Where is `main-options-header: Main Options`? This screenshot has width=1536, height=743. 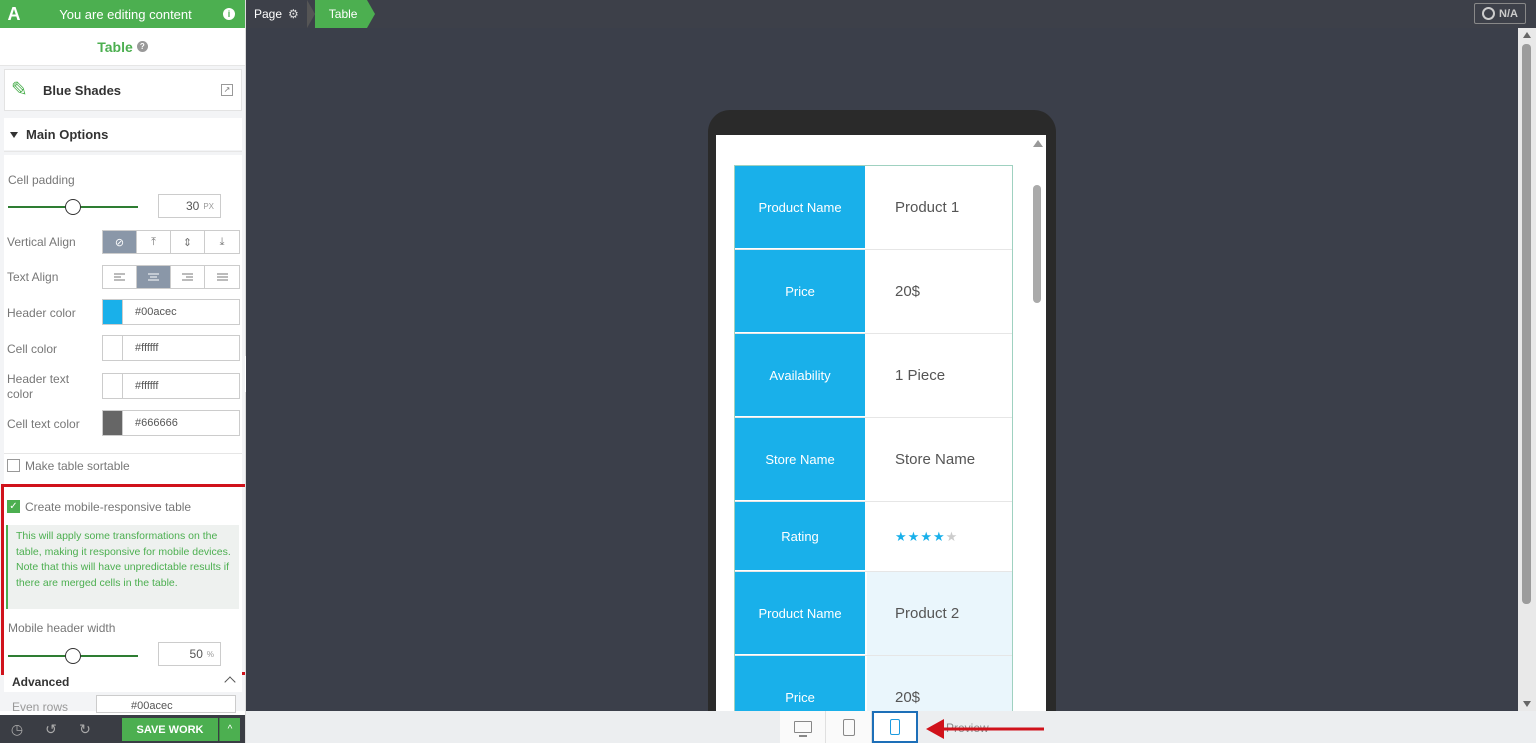
main-options-header: Main Options is located at coordinates (123, 135).